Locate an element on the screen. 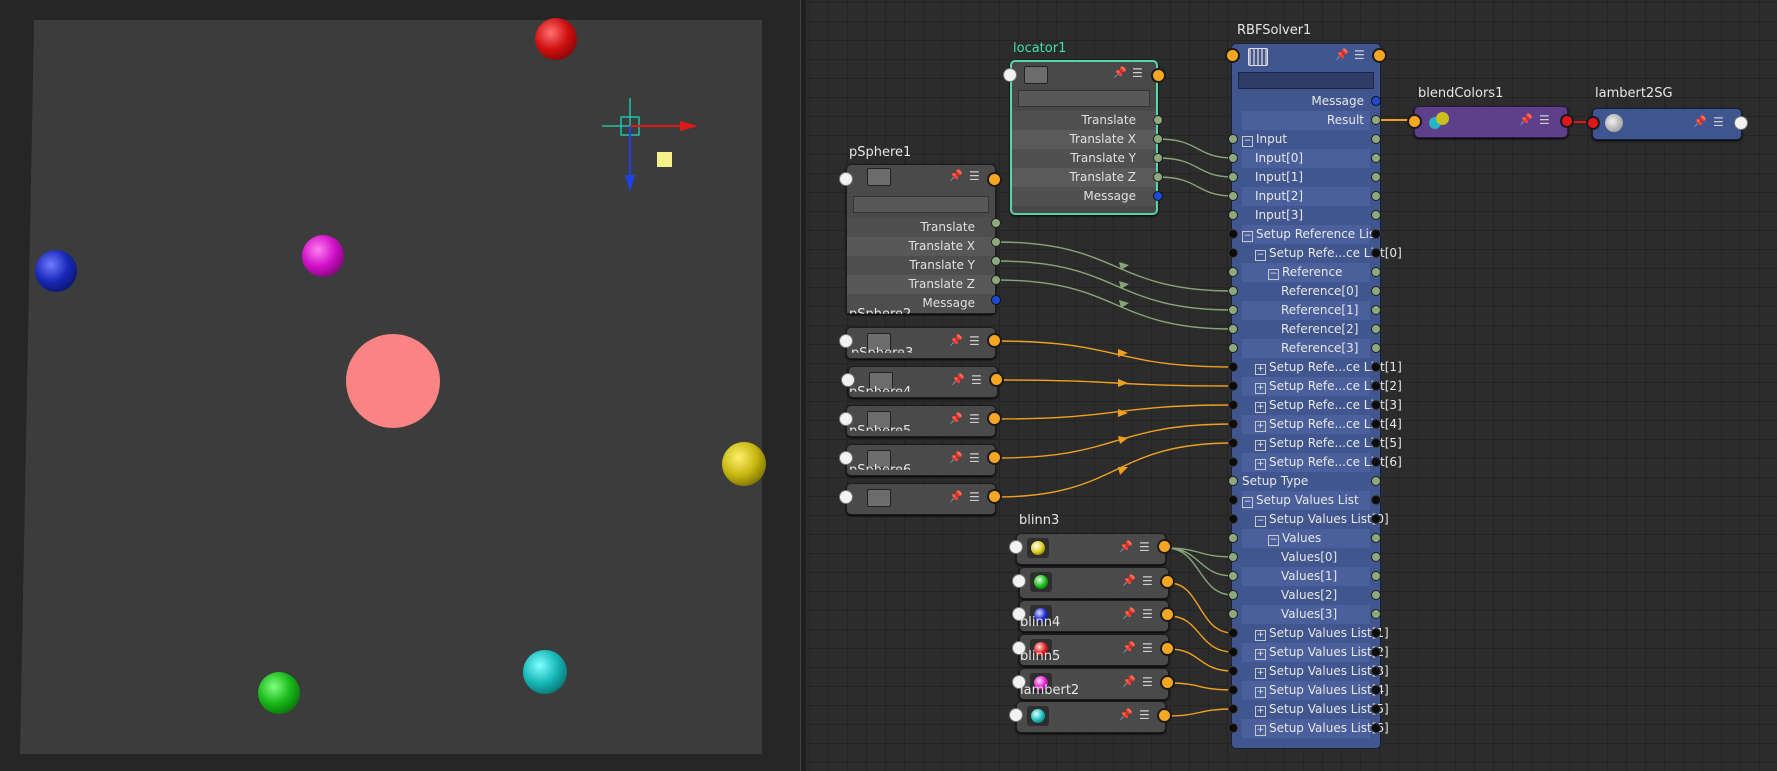 The height and width of the screenshot is (771, 1777). lambert2-input-port is located at coordinates (1016, 715).